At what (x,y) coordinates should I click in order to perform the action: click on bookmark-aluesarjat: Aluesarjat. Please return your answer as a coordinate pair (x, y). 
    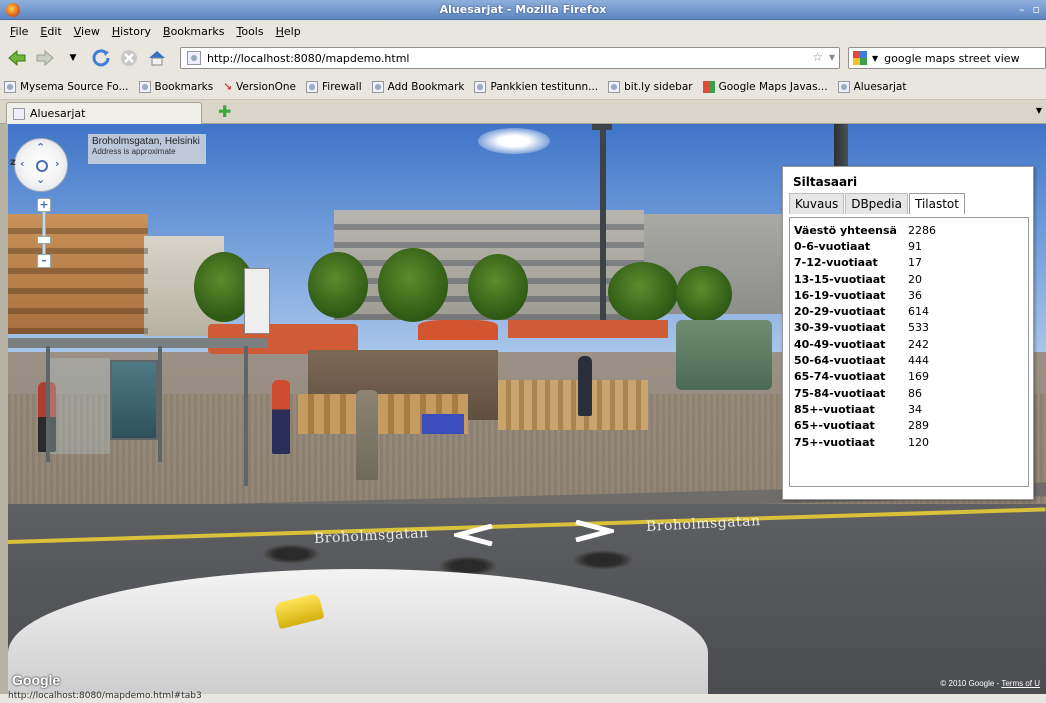
    Looking at the image, I should click on (871, 86).